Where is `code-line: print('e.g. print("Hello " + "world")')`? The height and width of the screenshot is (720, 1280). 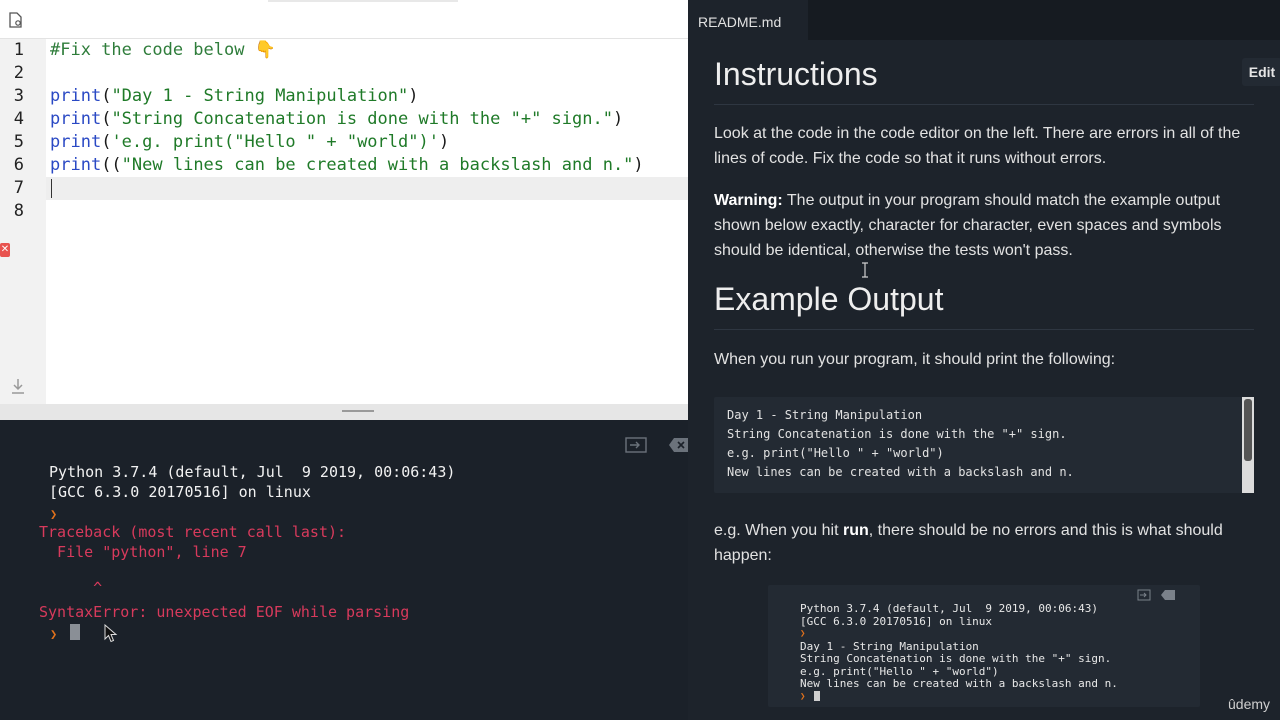
code-line: print('e.g. print("Hello " + "world")') is located at coordinates (249, 142).